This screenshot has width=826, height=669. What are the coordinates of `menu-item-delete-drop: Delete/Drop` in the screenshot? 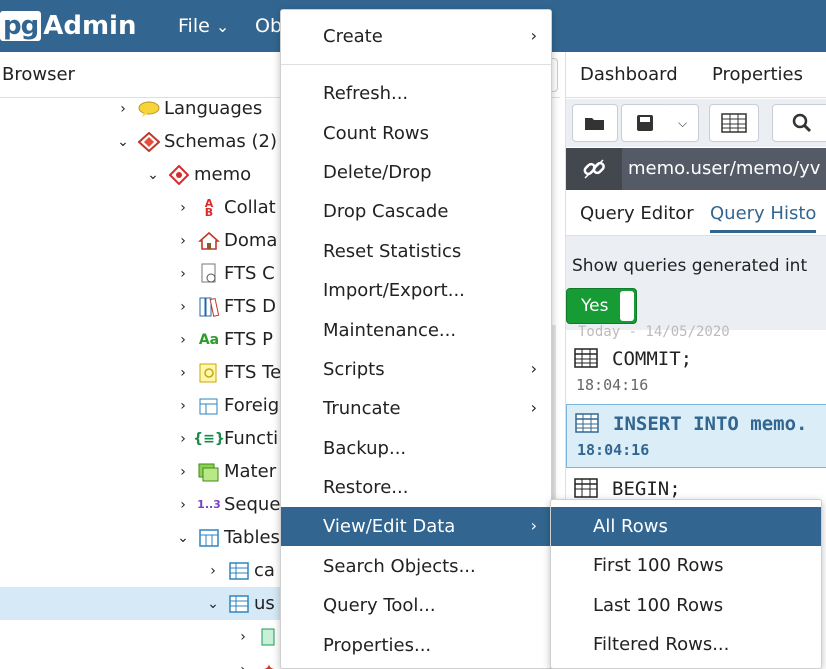 It's located at (416, 172).